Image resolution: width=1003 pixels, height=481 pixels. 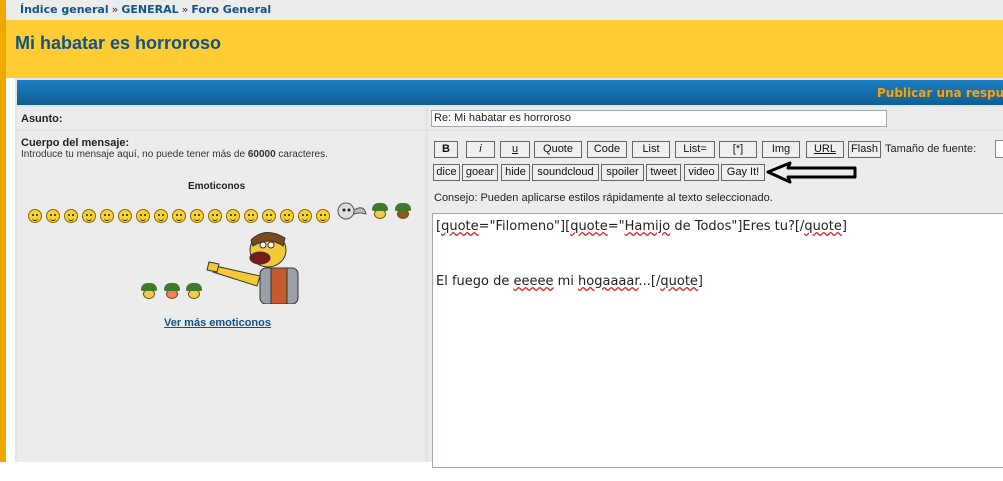 I want to click on spoiler-button: spoiler, so click(x=622, y=172).